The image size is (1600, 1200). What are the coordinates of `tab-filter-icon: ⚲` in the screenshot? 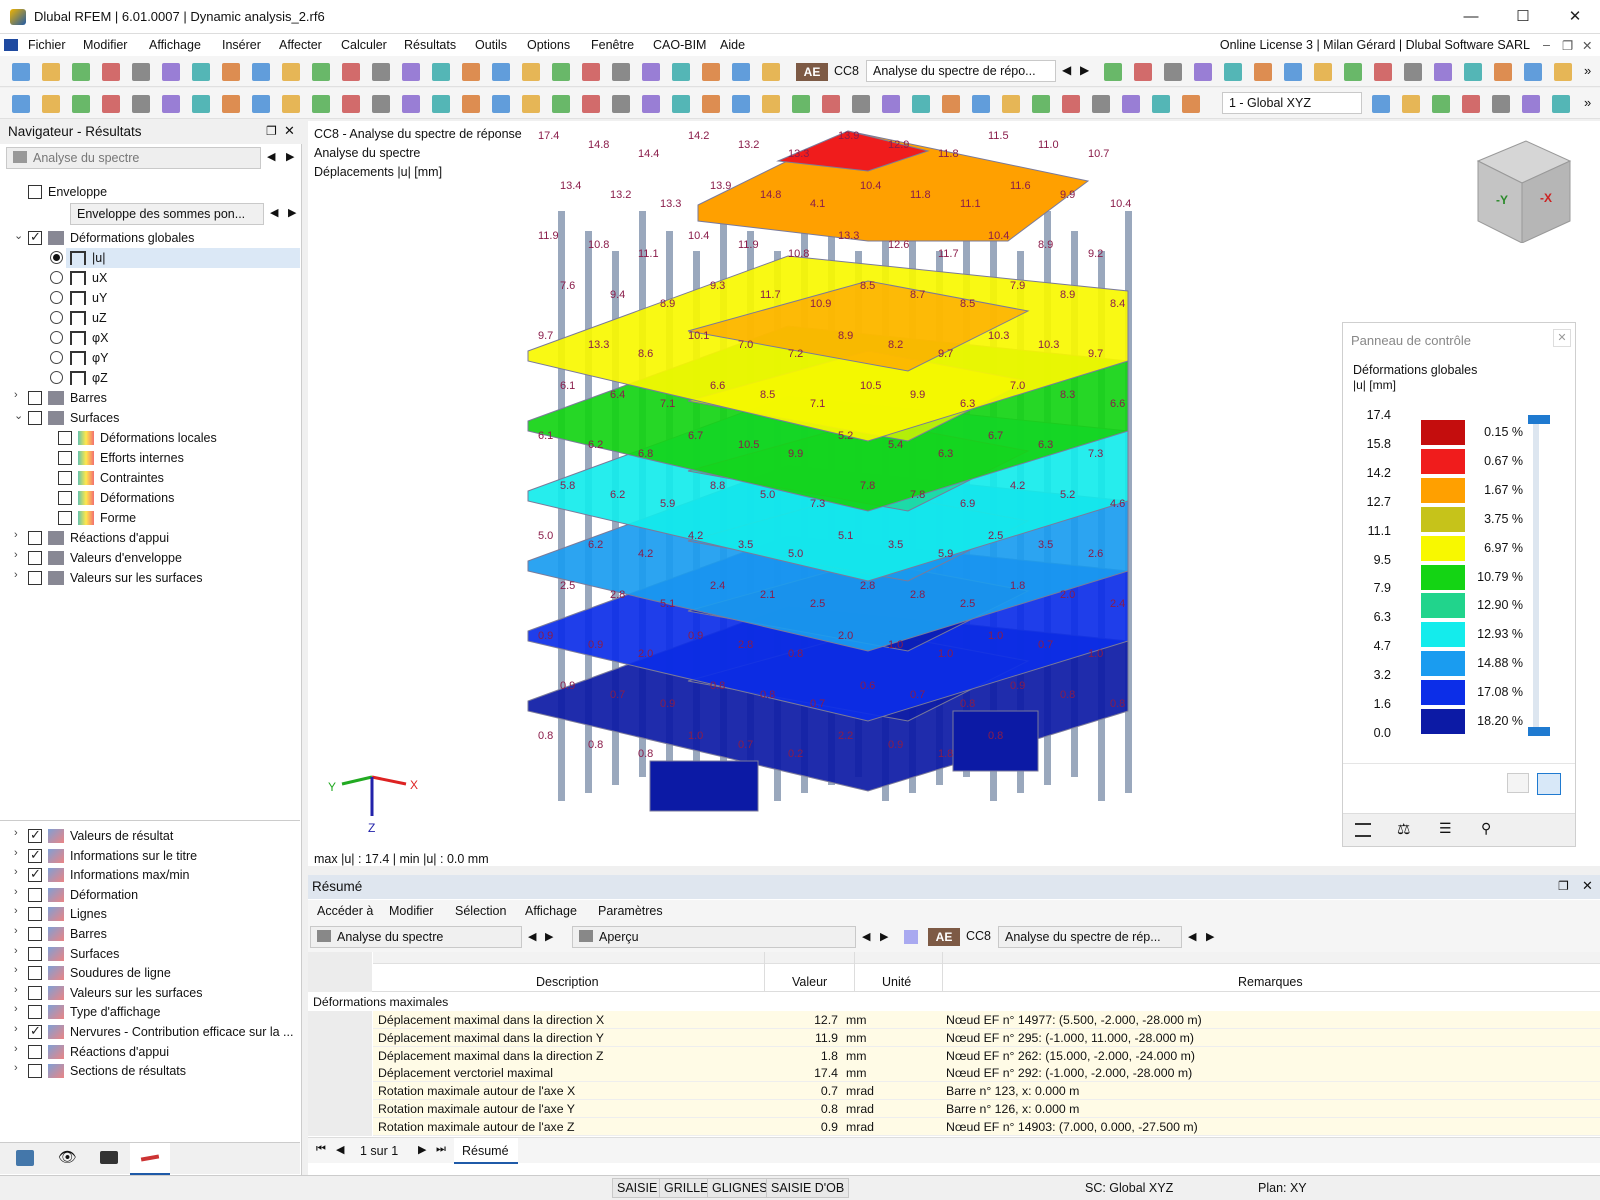 It's located at (1486, 828).